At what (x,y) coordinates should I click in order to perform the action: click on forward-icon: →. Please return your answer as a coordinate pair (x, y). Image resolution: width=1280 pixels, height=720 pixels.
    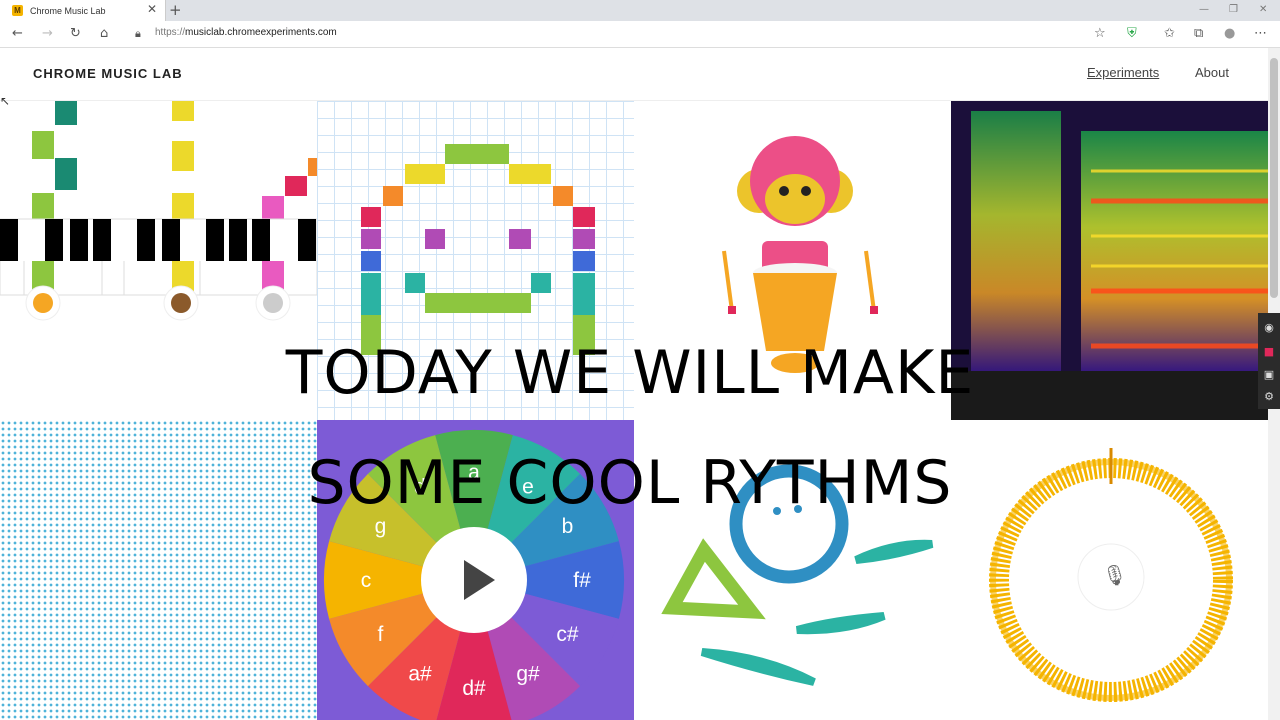
    Looking at the image, I should click on (47, 34).